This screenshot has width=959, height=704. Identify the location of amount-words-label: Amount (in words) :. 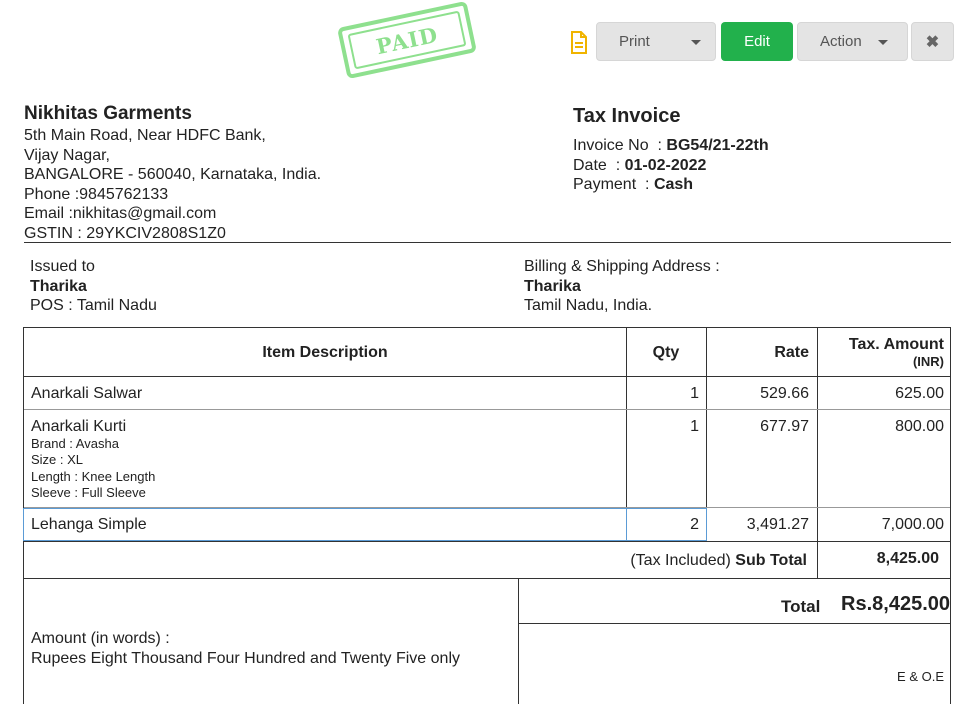
(100, 638).